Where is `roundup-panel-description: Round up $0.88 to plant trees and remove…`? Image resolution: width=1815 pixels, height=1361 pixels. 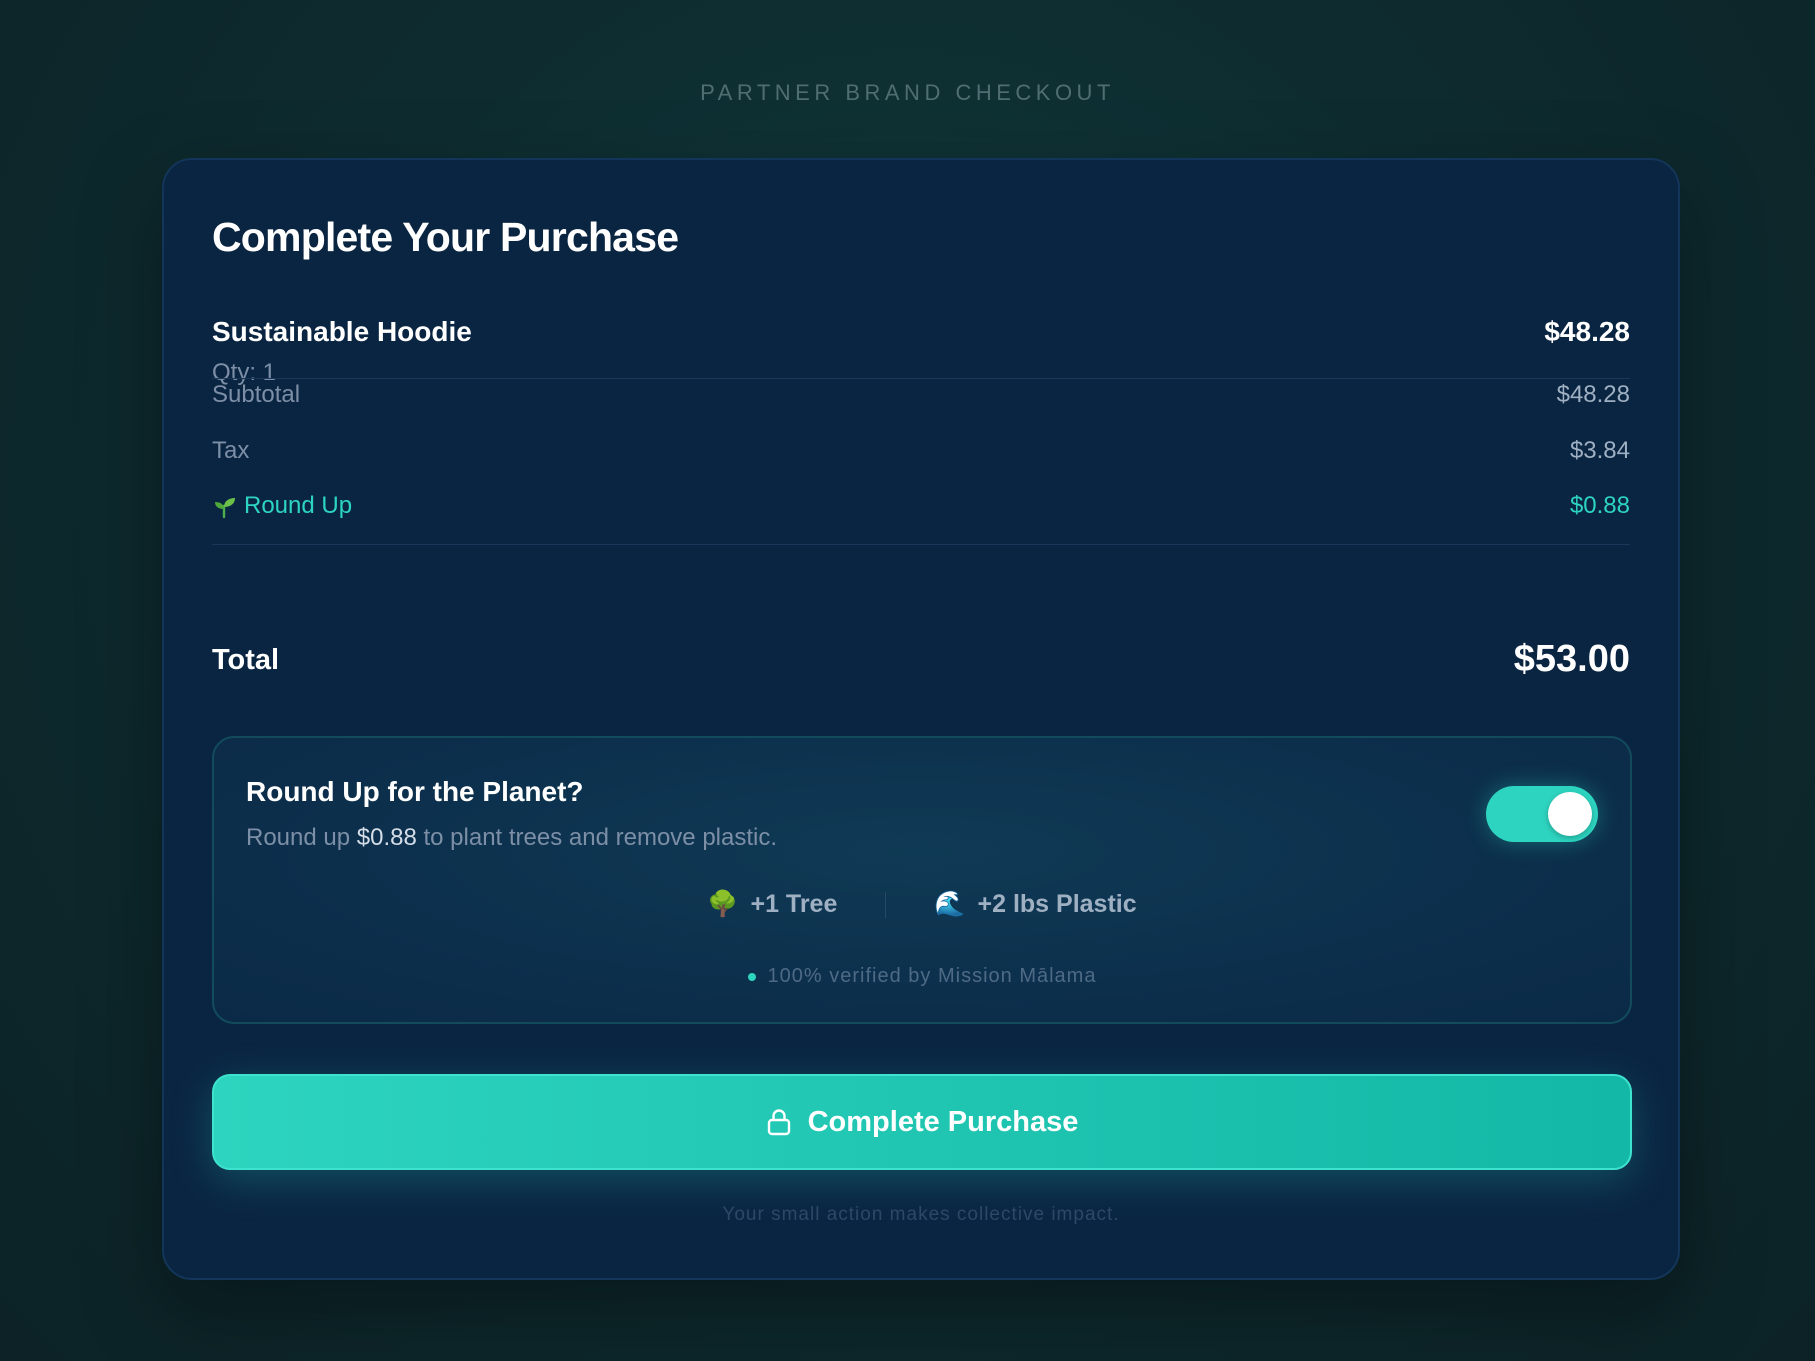
roundup-panel-description: Round up $0.88 to plant trees and remove… is located at coordinates (511, 838).